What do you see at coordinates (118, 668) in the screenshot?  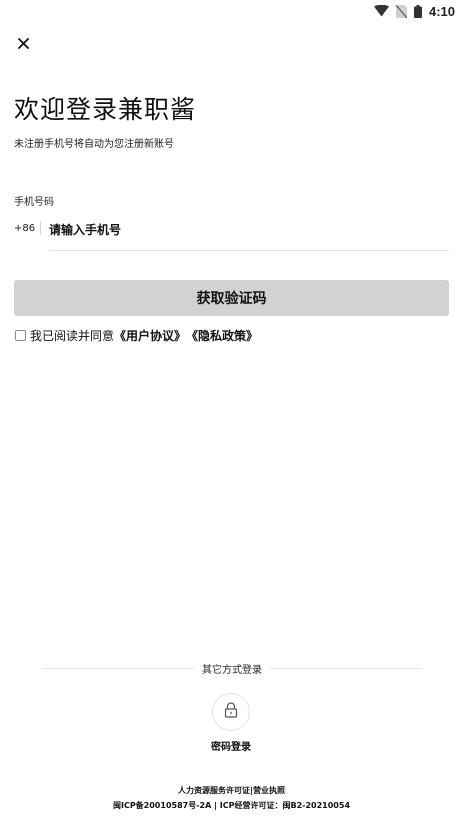 I see `divider-line-left` at bounding box center [118, 668].